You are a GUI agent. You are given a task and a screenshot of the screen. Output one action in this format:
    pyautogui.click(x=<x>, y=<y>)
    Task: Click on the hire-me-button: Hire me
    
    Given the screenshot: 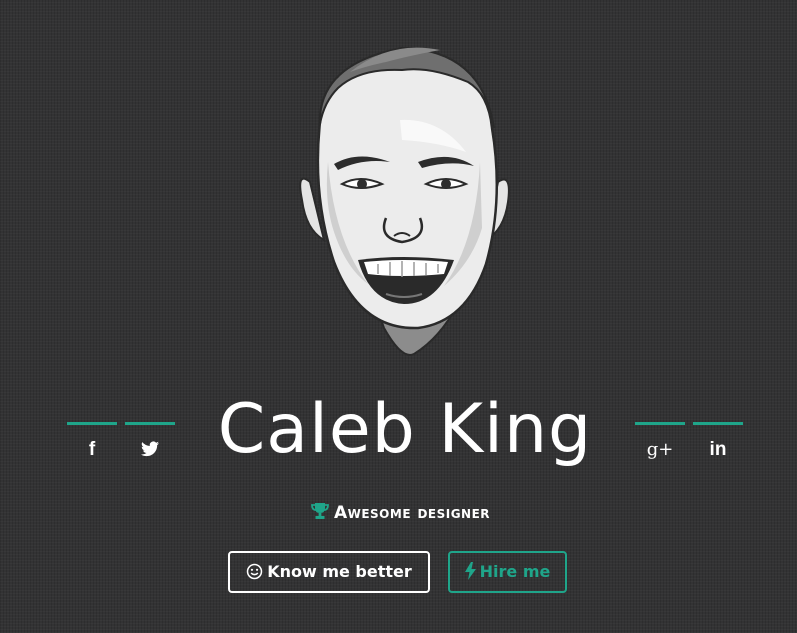 What is the action you would take?
    pyautogui.click(x=507, y=572)
    